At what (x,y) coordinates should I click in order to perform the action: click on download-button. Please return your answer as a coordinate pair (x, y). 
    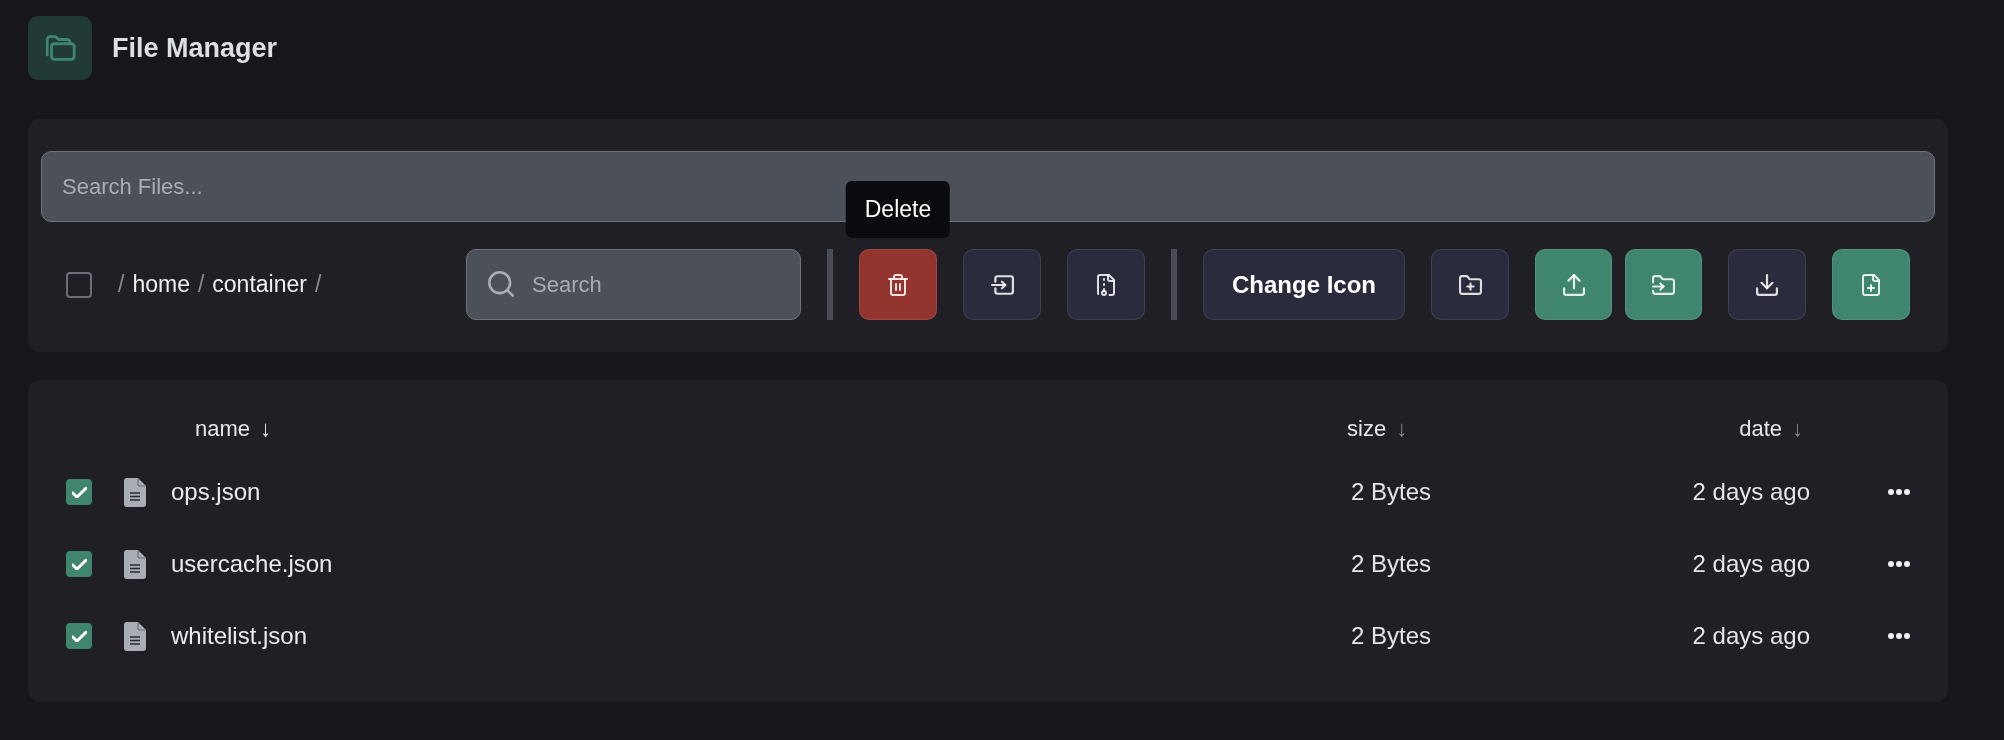
    Looking at the image, I should click on (1767, 284).